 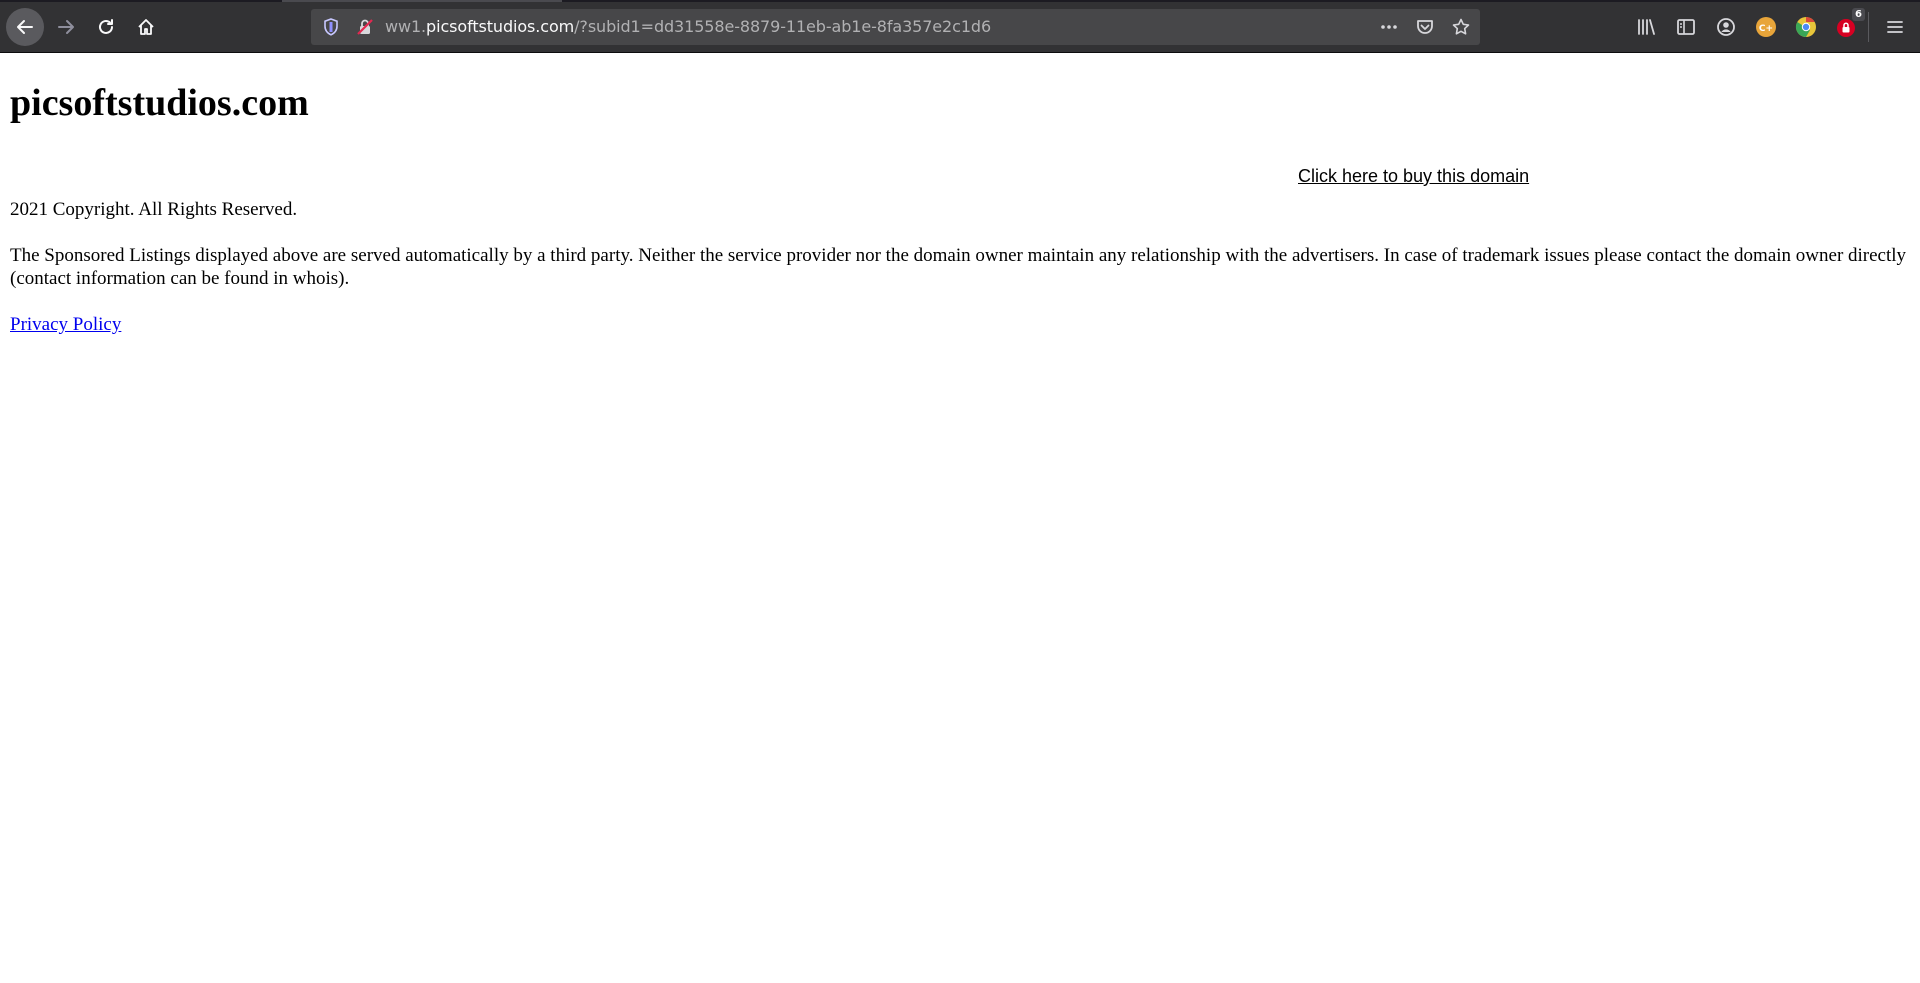 I want to click on buy-domain-link: Click here to buy this domain, so click(x=1413, y=176).